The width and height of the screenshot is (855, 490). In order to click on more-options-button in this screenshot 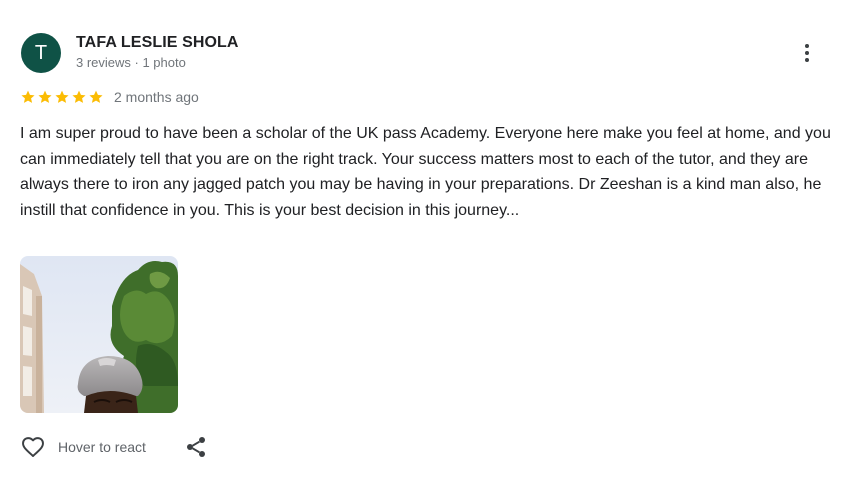, I will do `click(807, 53)`.